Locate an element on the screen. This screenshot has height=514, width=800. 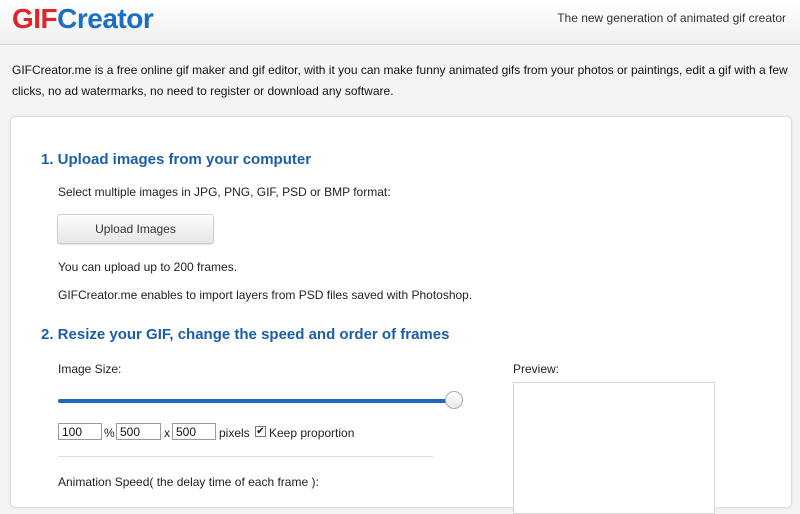
upload-limit-text: You can upload up to 200 frames. is located at coordinates (148, 267).